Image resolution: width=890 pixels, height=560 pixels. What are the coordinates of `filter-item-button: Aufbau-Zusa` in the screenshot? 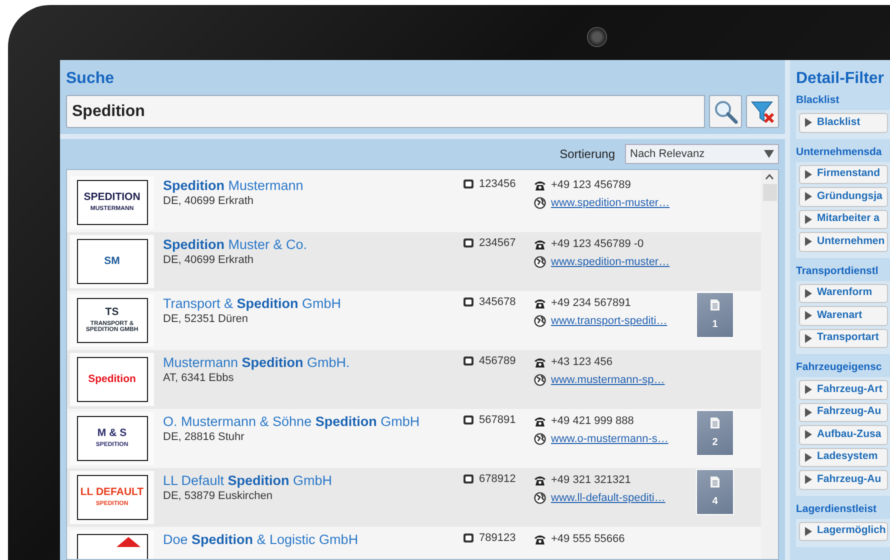 It's located at (843, 434).